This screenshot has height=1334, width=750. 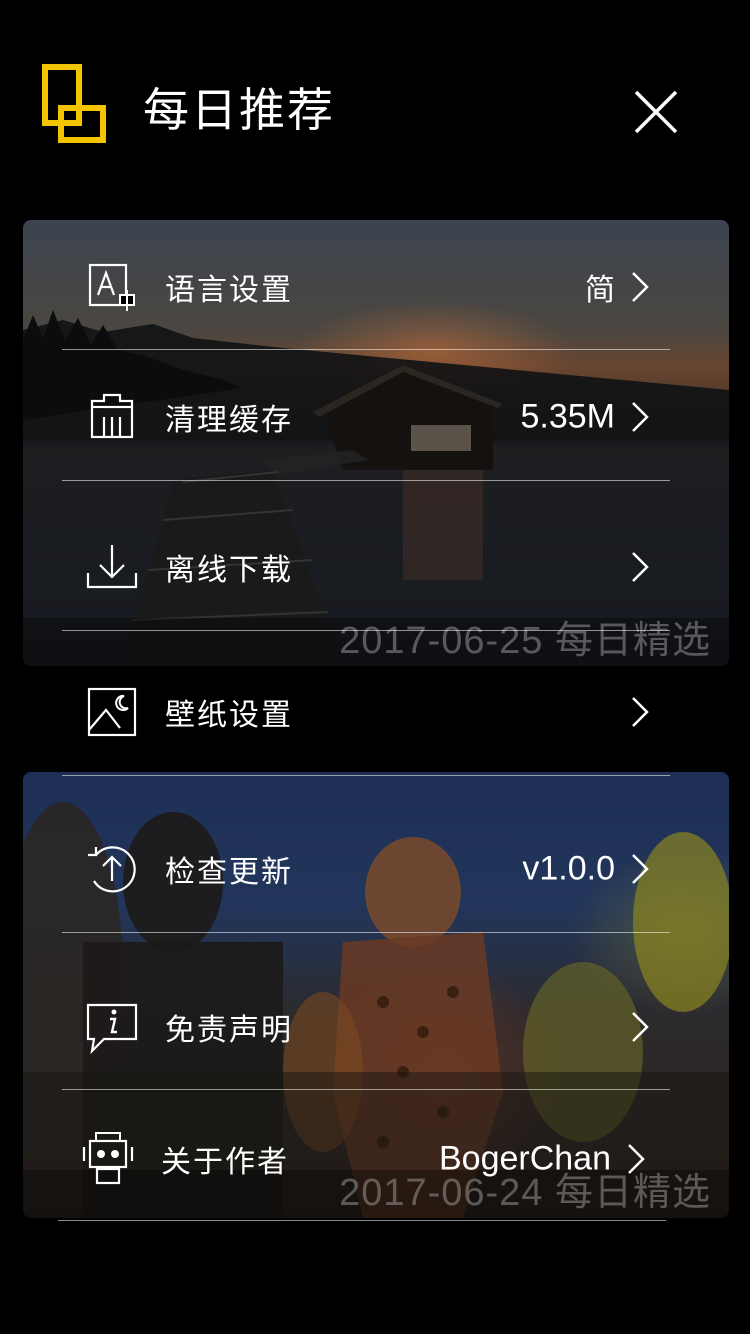 I want to click on disclaimer-icon, so click(x=112, y=1029).